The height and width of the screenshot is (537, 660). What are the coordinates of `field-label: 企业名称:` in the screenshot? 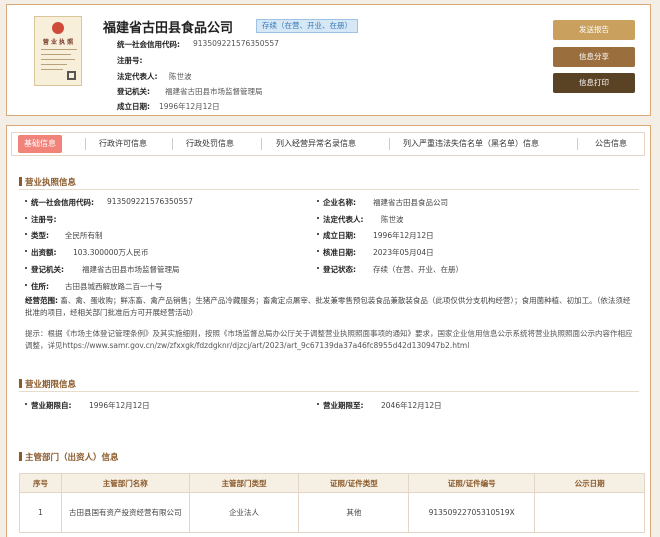 It's located at (339, 202).